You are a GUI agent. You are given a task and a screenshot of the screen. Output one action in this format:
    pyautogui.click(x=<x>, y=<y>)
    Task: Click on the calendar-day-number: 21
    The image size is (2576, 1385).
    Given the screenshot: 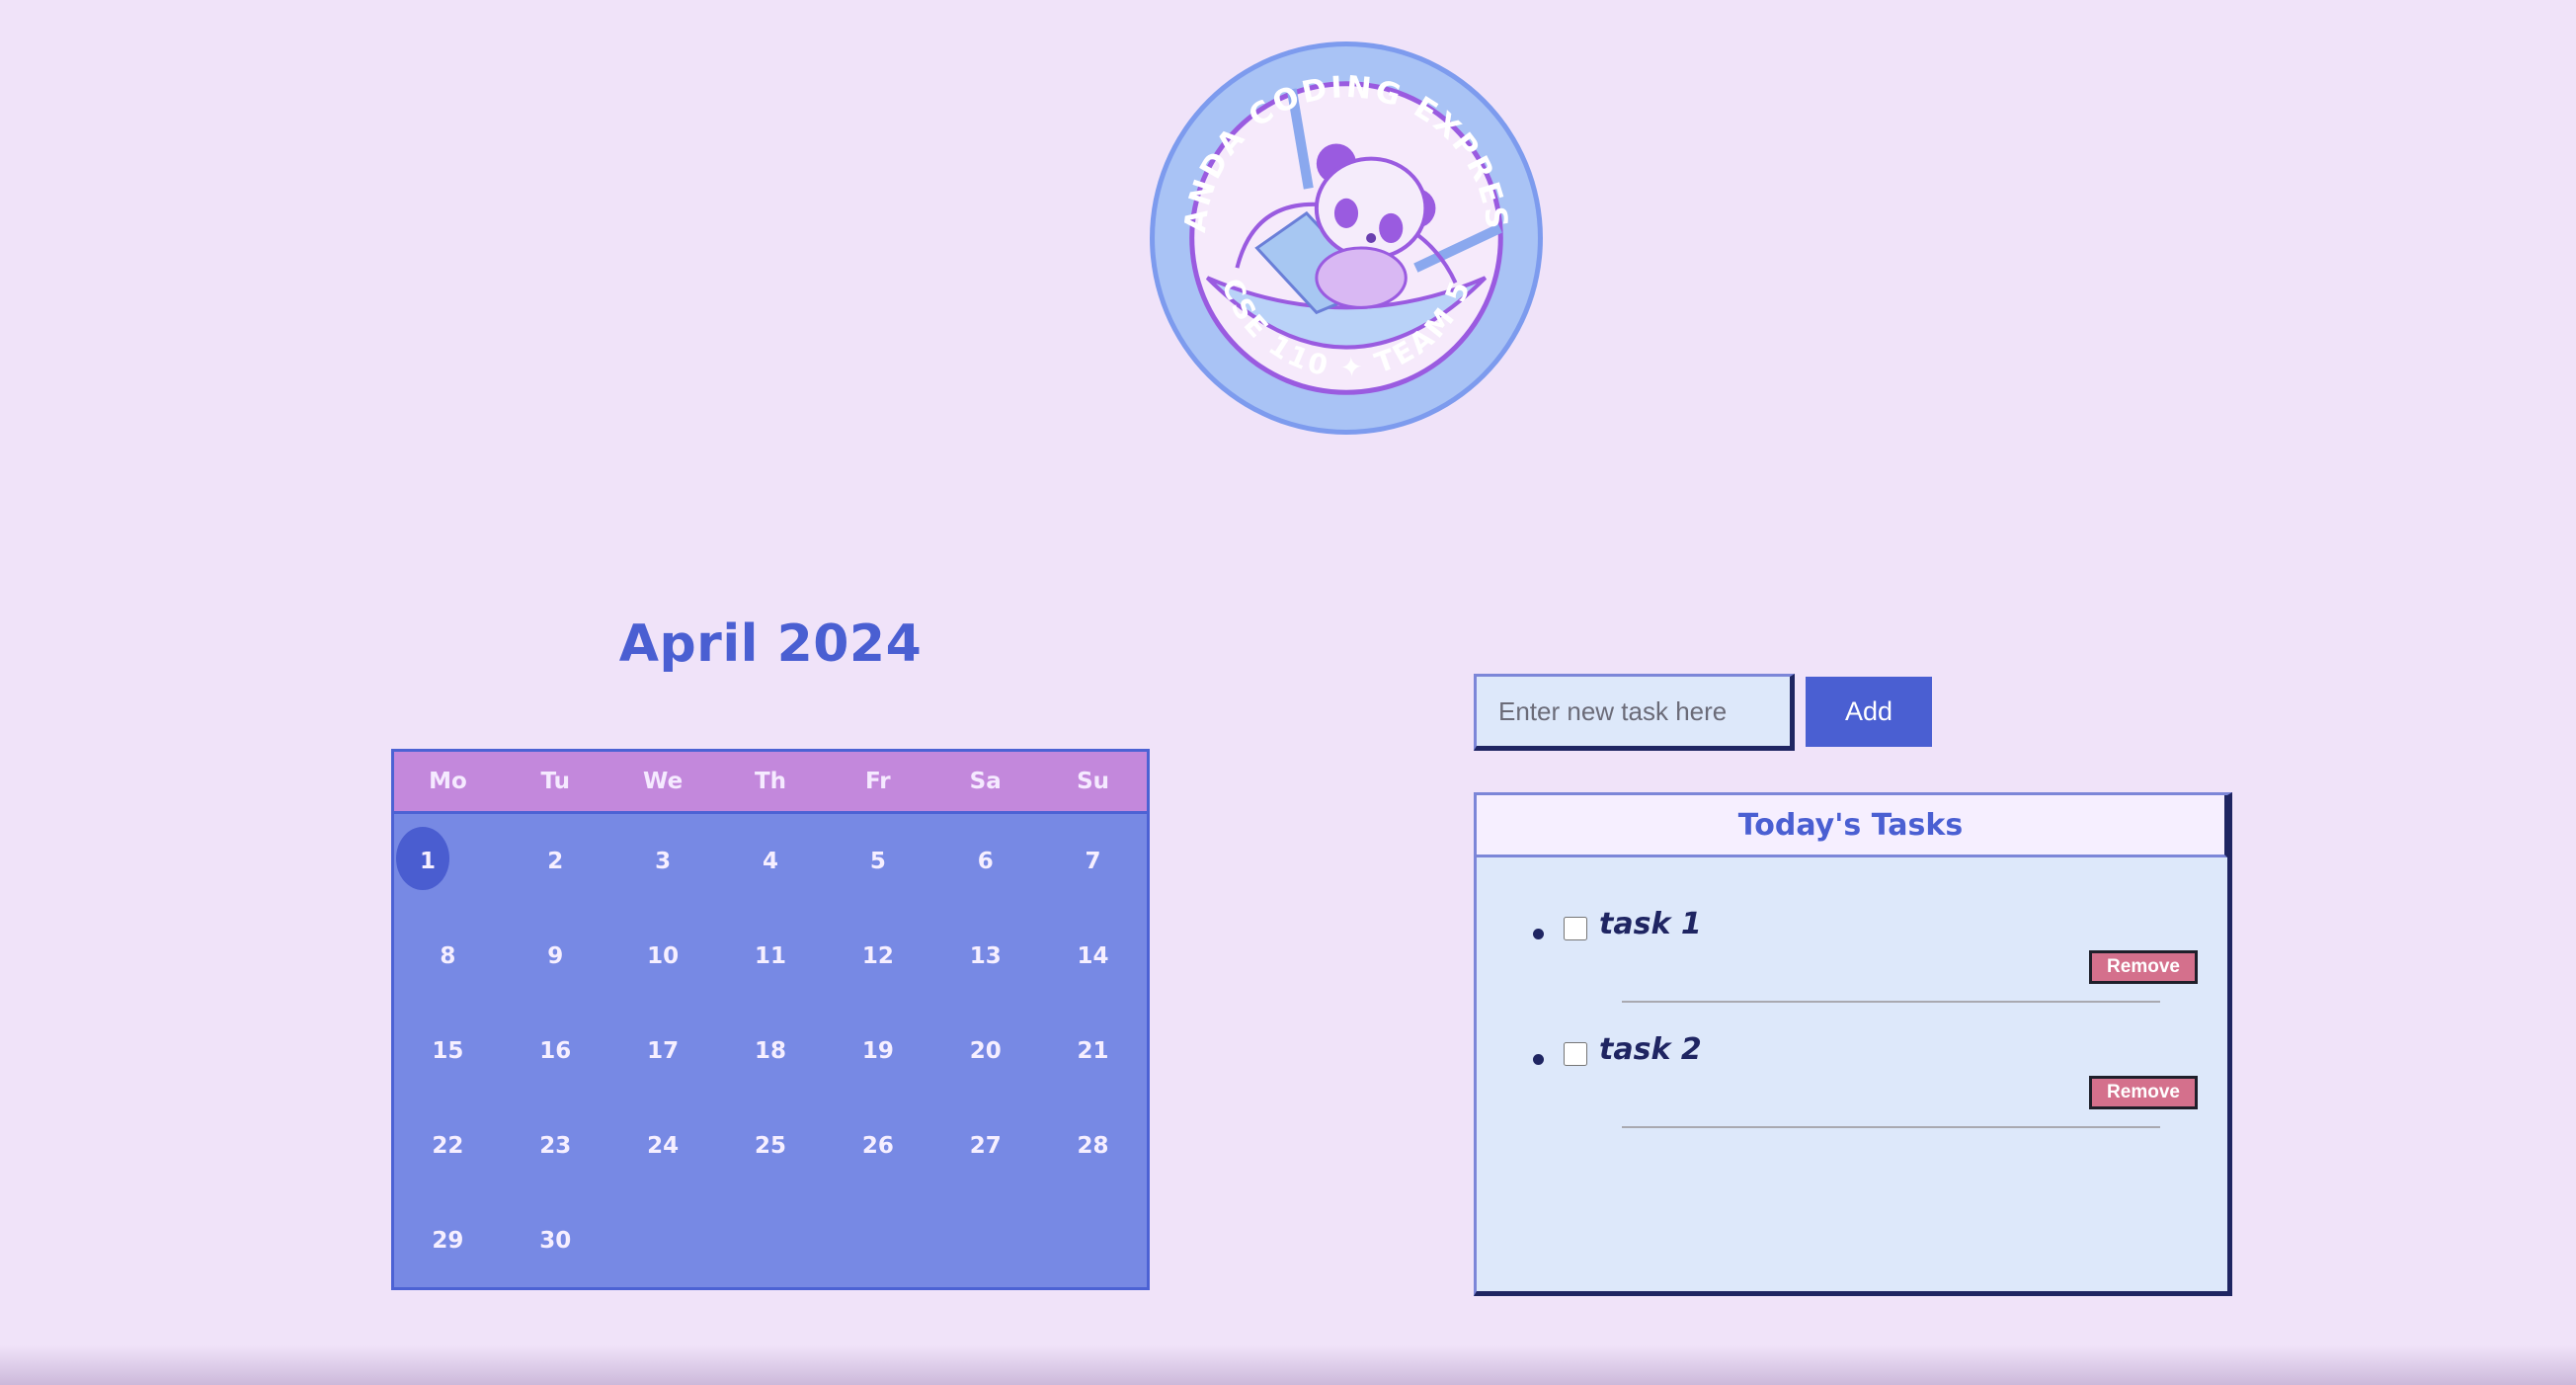 What is the action you would take?
    pyautogui.click(x=1093, y=1051)
    